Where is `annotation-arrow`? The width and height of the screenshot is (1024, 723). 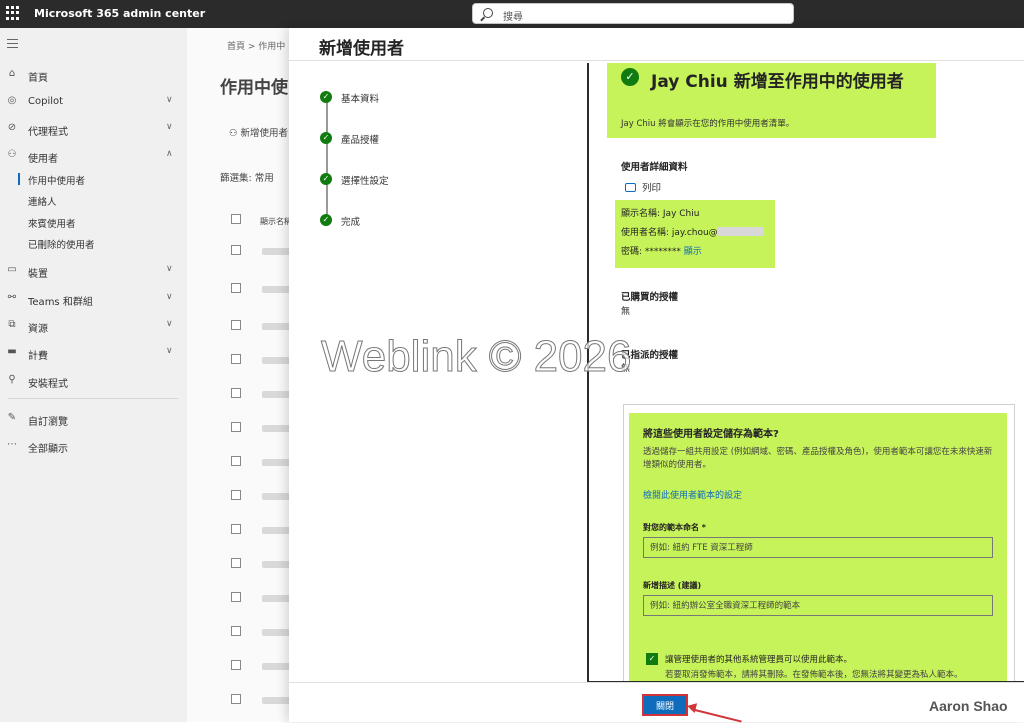 annotation-arrow is located at coordinates (716, 715).